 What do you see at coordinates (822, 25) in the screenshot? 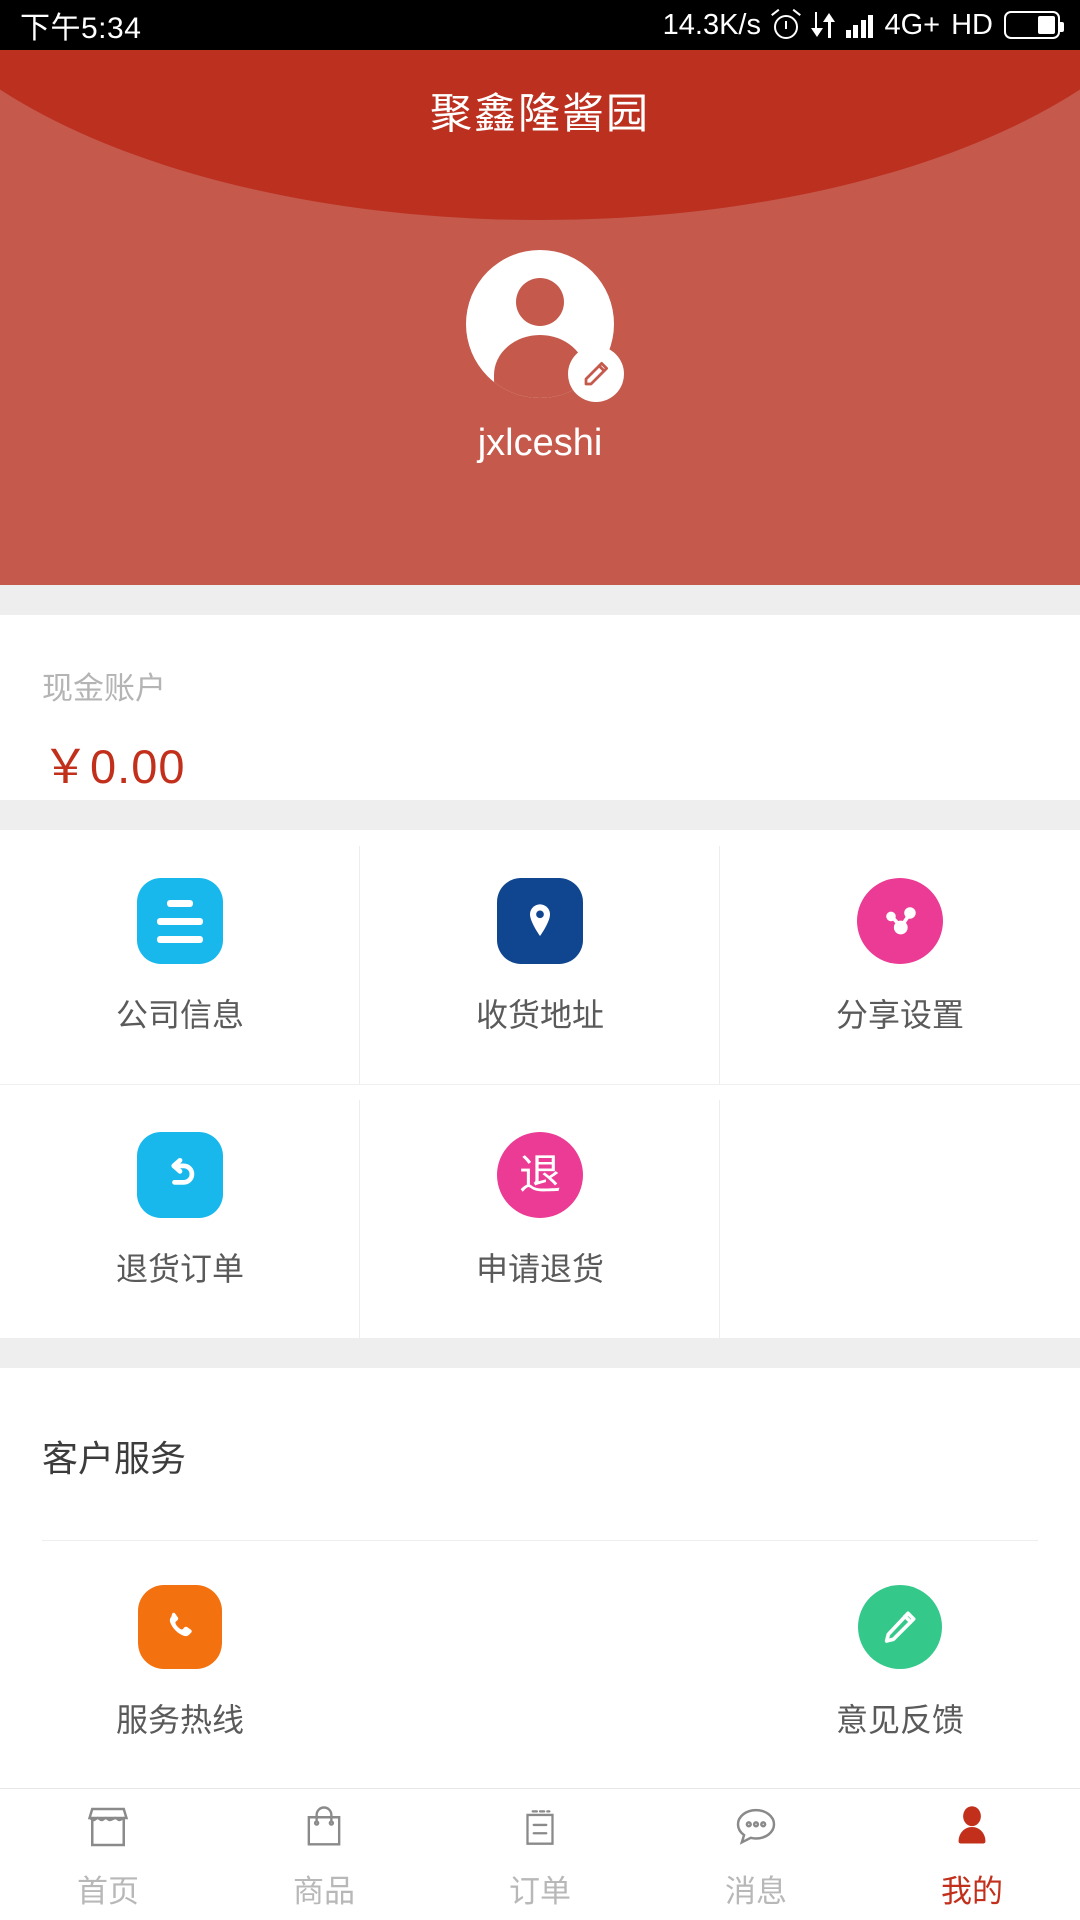
I see `data-transfer-icon` at bounding box center [822, 25].